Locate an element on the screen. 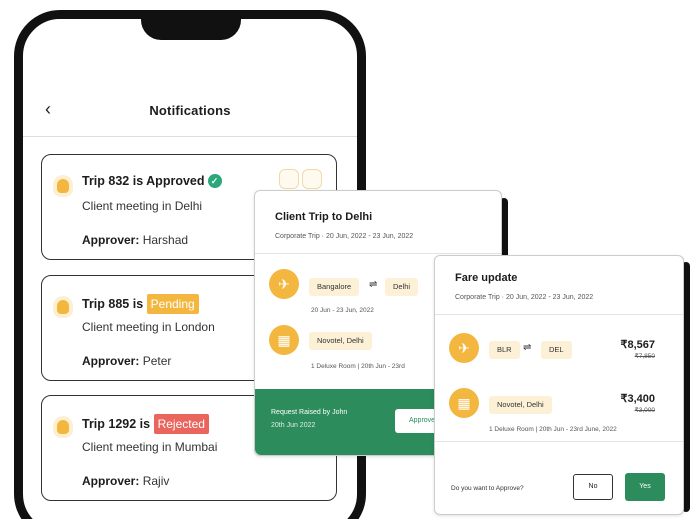 Image resolution: width=696 pixels, height=519 pixels. hotel-details: 1 Deluxe Room | 20th Jun - 23rd is located at coordinates (358, 366).